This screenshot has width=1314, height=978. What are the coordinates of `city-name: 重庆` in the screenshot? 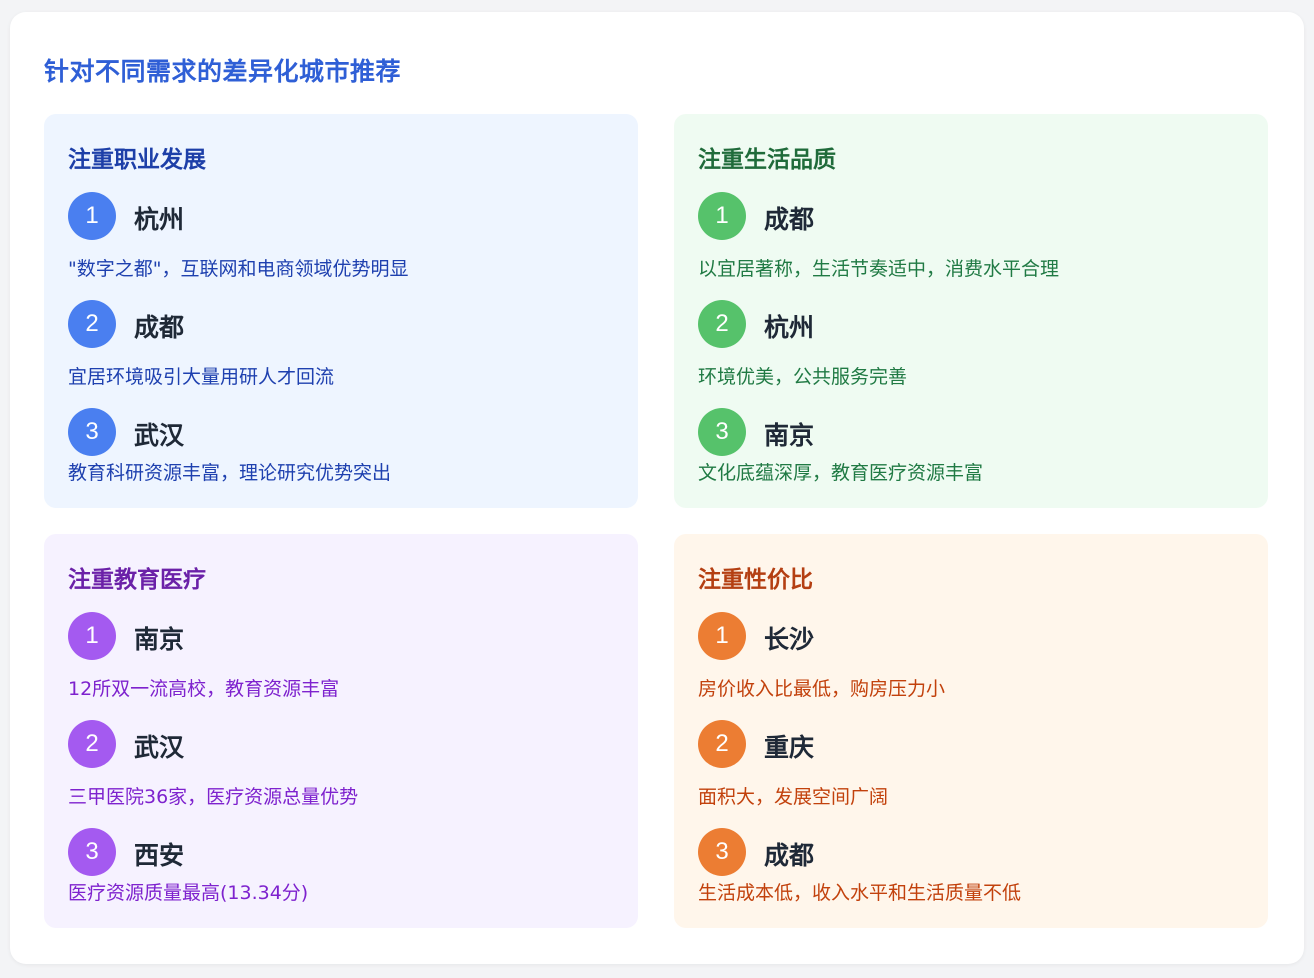 It's located at (789, 747).